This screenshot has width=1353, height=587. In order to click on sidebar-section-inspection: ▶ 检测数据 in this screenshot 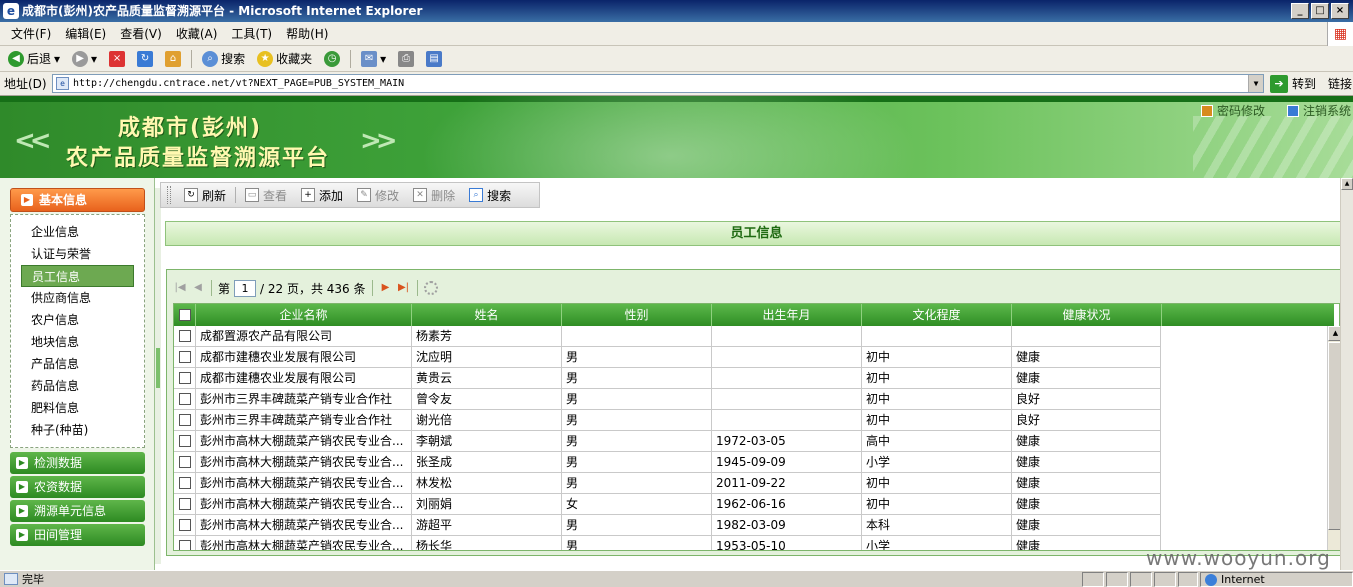, I will do `click(77, 463)`.